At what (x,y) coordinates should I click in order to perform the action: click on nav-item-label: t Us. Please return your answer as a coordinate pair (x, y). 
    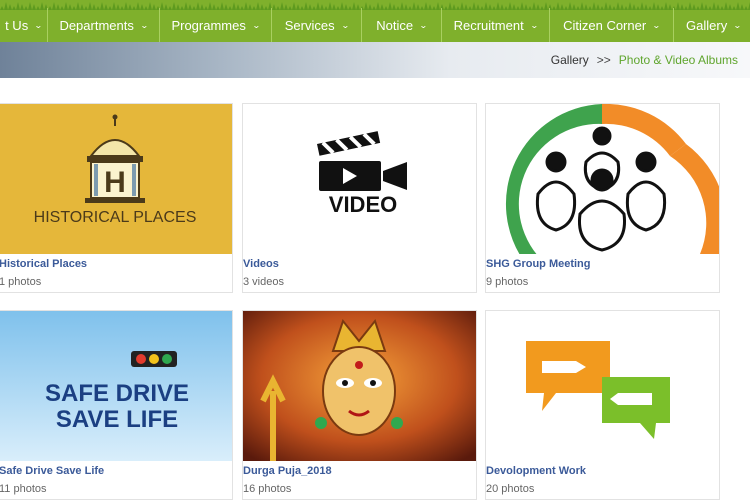
    Looking at the image, I should click on (17, 25).